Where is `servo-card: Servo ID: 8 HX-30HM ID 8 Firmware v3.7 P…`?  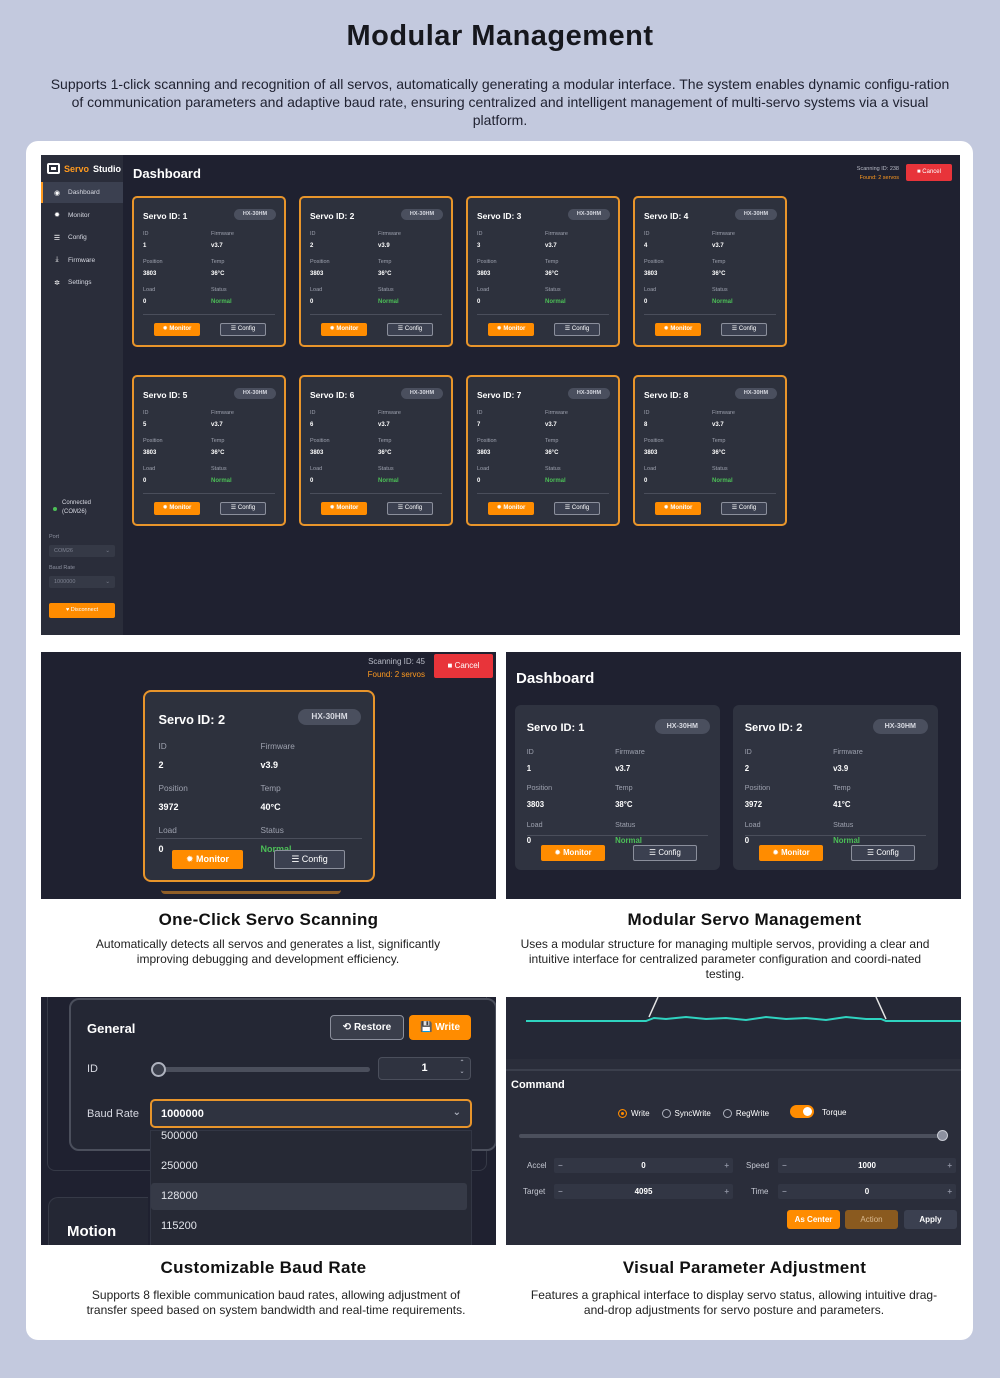
servo-card: Servo ID: 8 HX-30HM ID 8 Firmware v3.7 P… is located at coordinates (710, 450).